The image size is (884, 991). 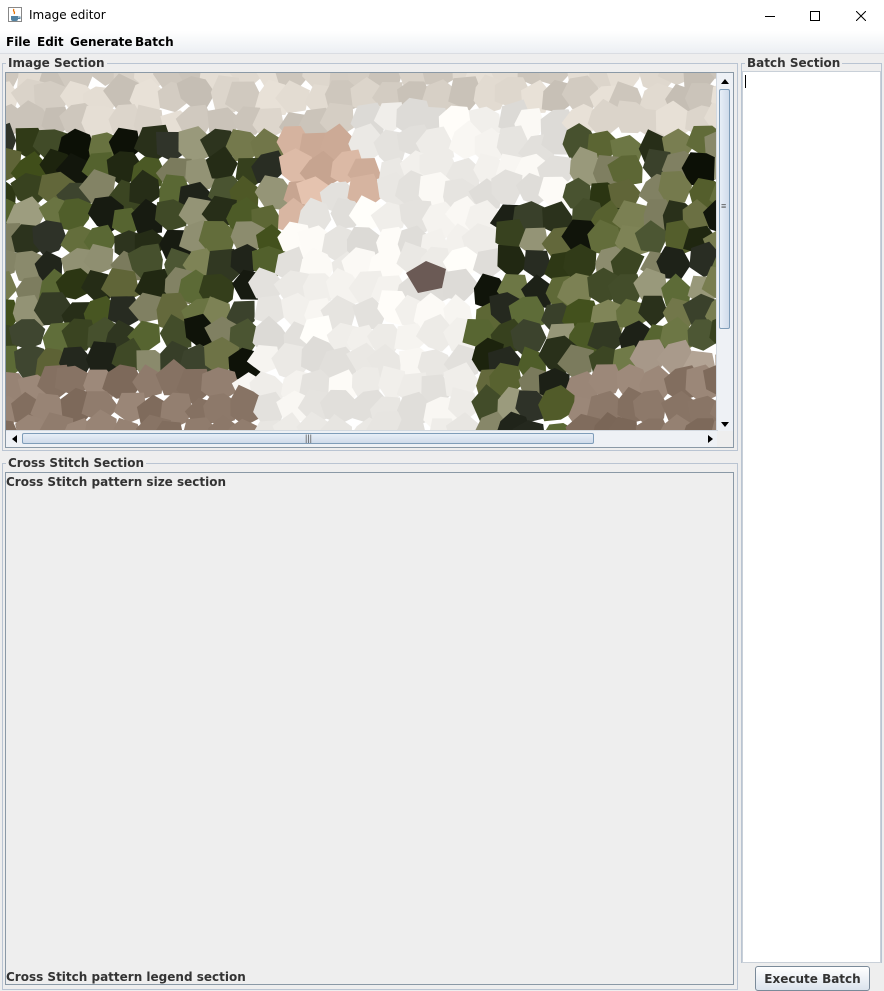 I want to click on scroll-left-button, so click(x=14, y=439).